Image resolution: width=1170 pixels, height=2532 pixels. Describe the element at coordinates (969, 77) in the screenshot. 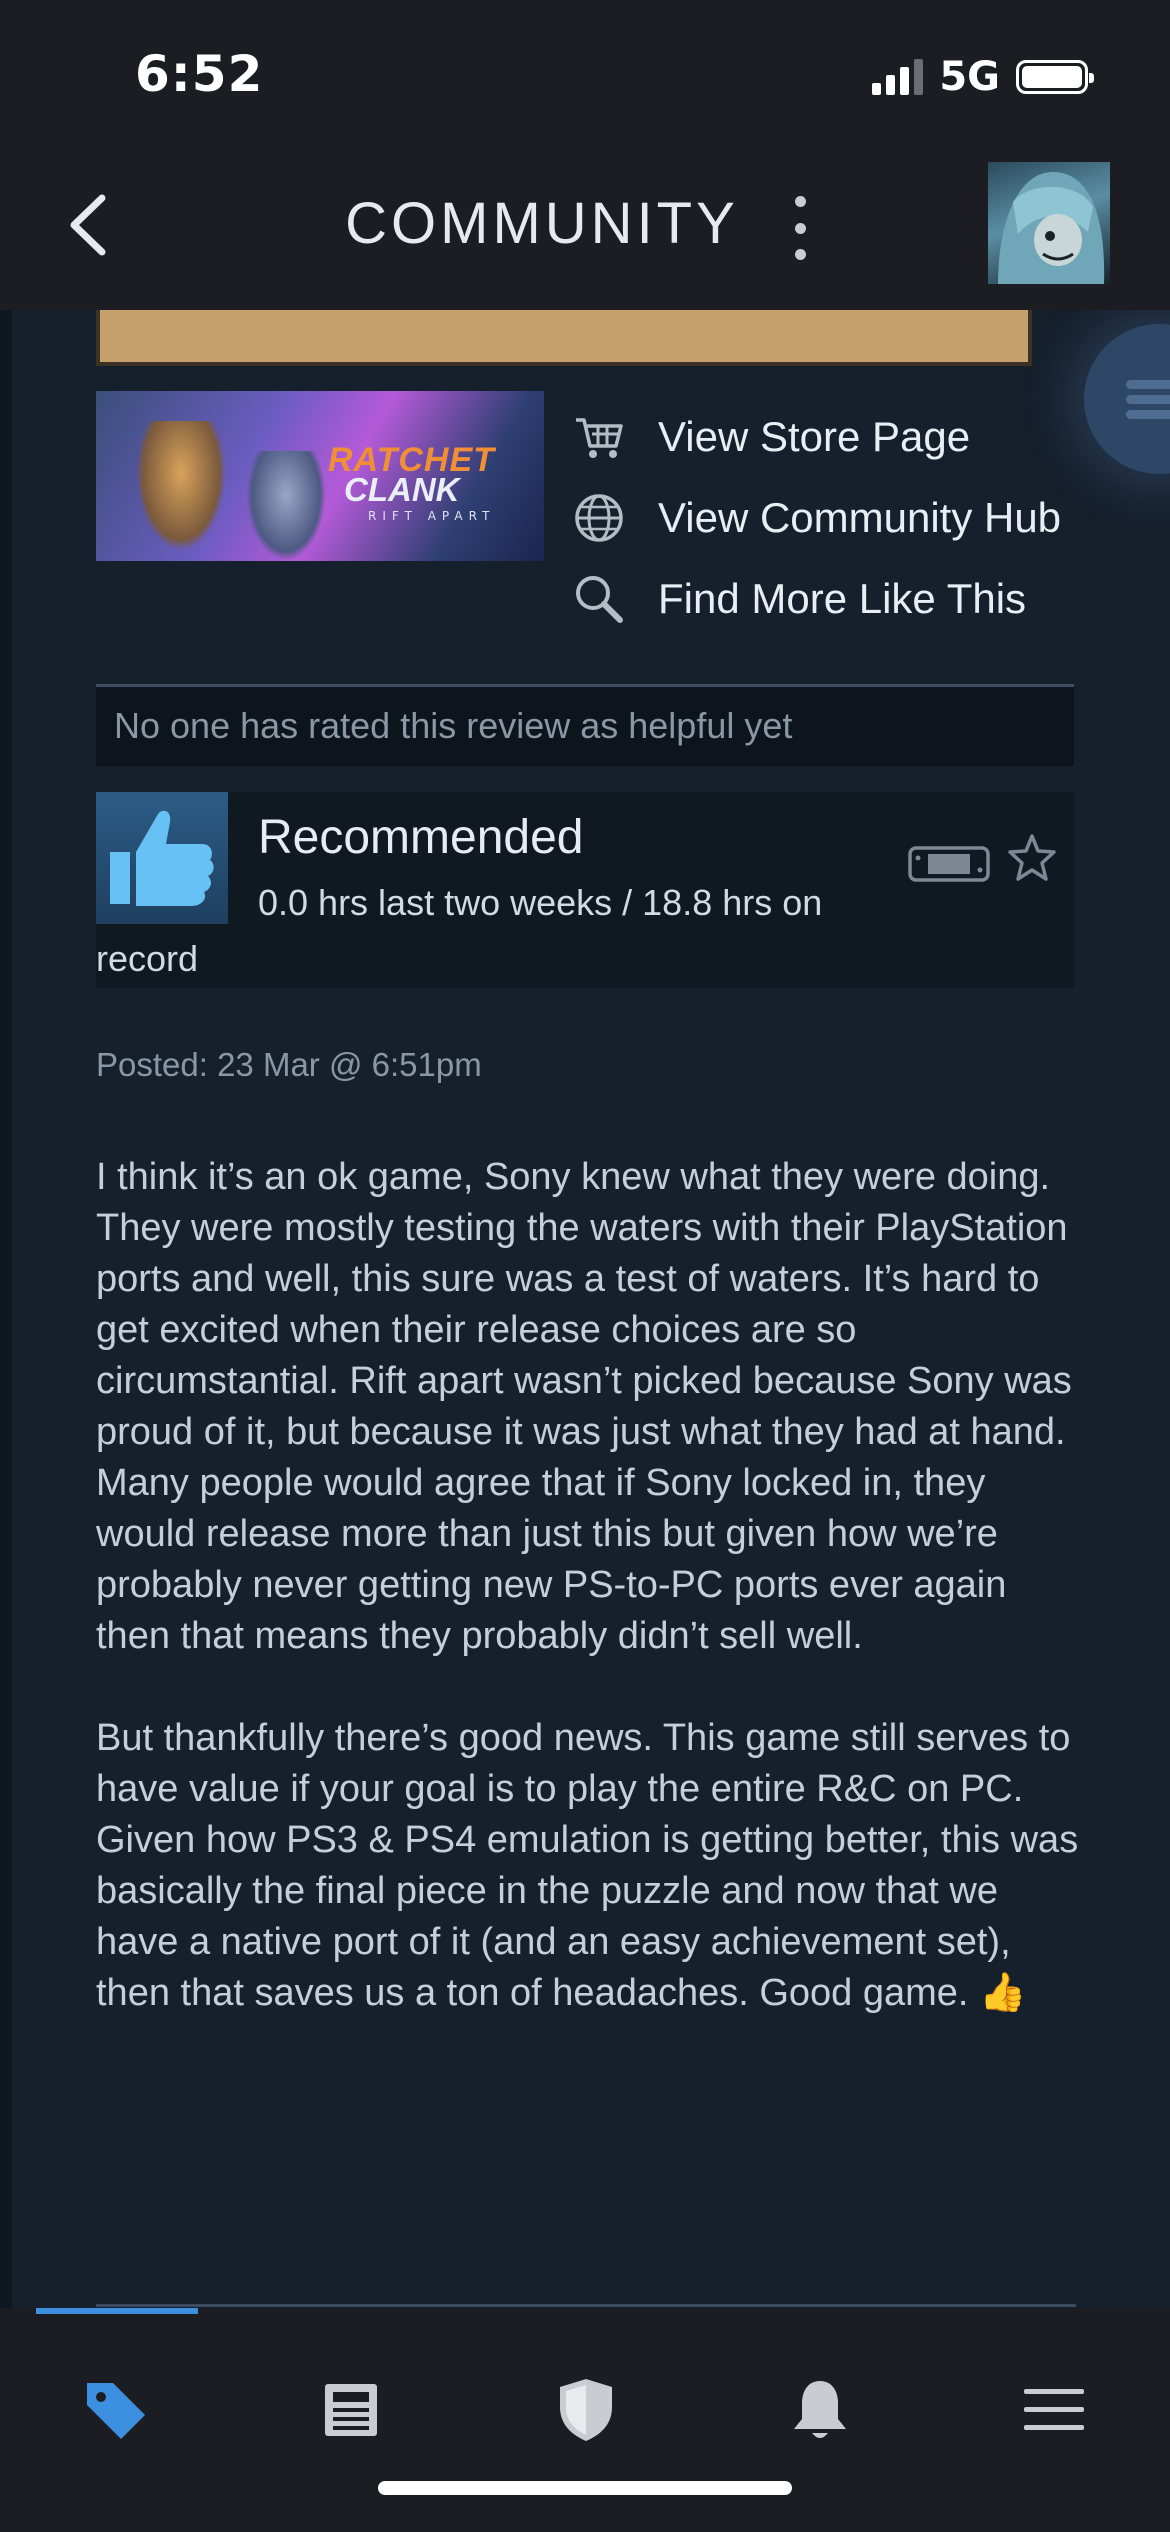

I see `network-label: 5G` at that location.